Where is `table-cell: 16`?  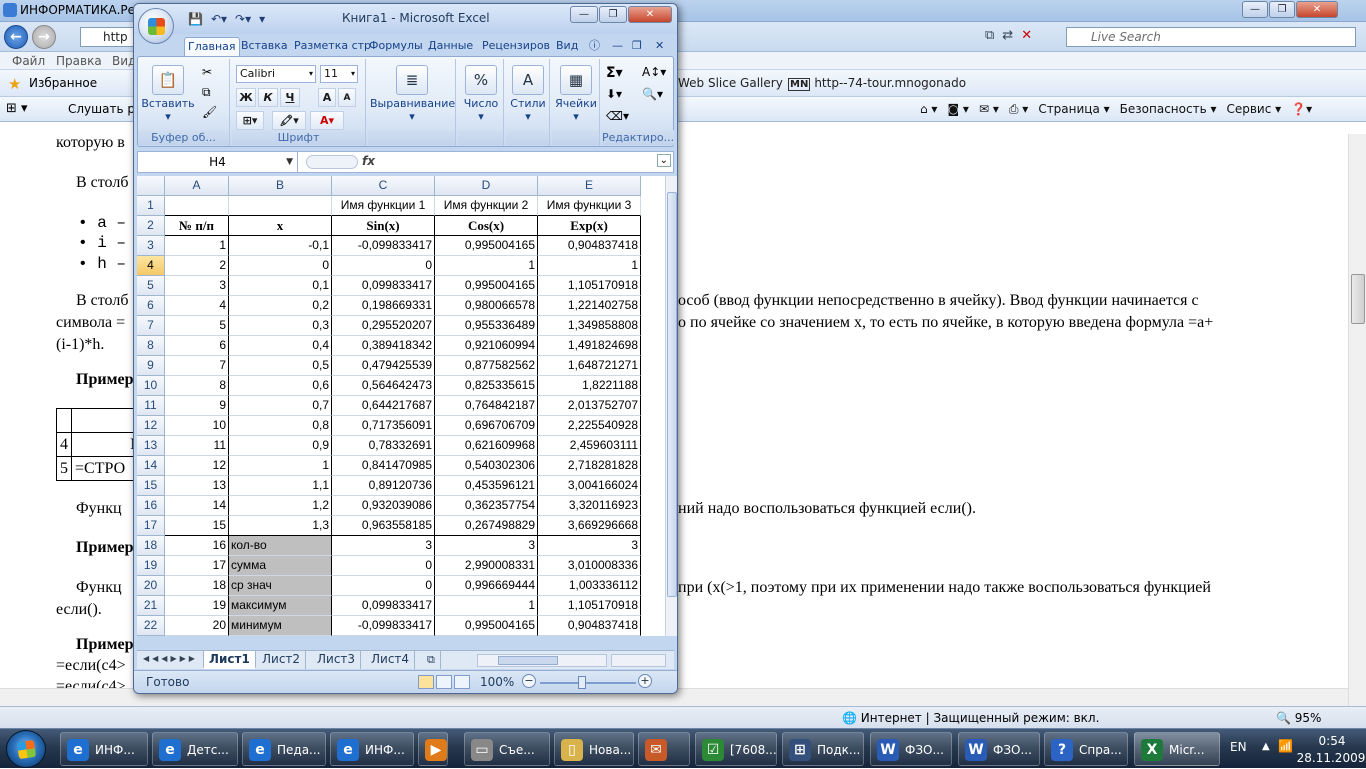
table-cell: 16 is located at coordinates (197, 546).